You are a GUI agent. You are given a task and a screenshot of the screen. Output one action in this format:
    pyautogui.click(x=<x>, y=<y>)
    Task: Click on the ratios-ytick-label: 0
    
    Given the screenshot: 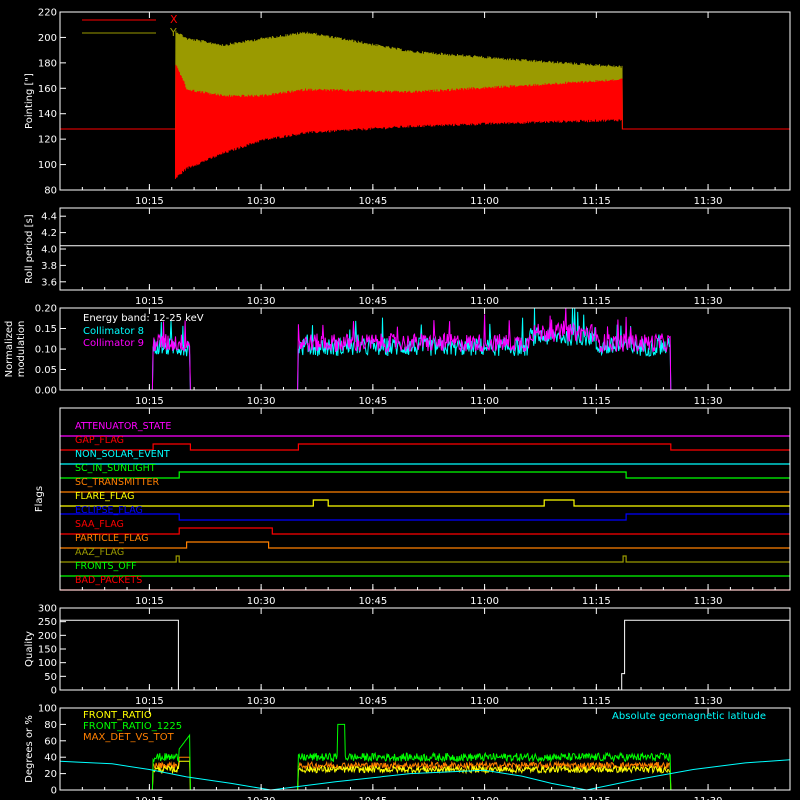 What is the action you would take?
    pyautogui.click(x=54, y=791)
    